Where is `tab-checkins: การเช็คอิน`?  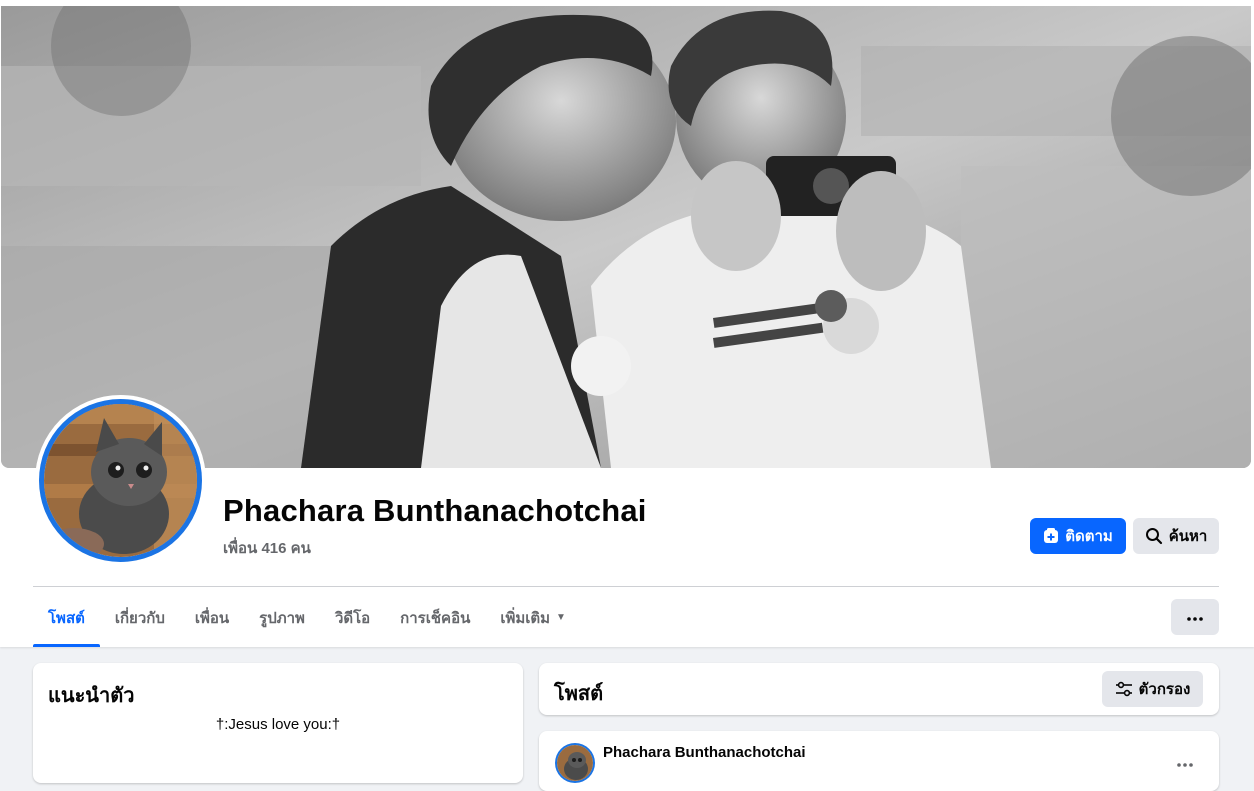
tab-checkins: การเช็คอิน is located at coordinates (435, 617).